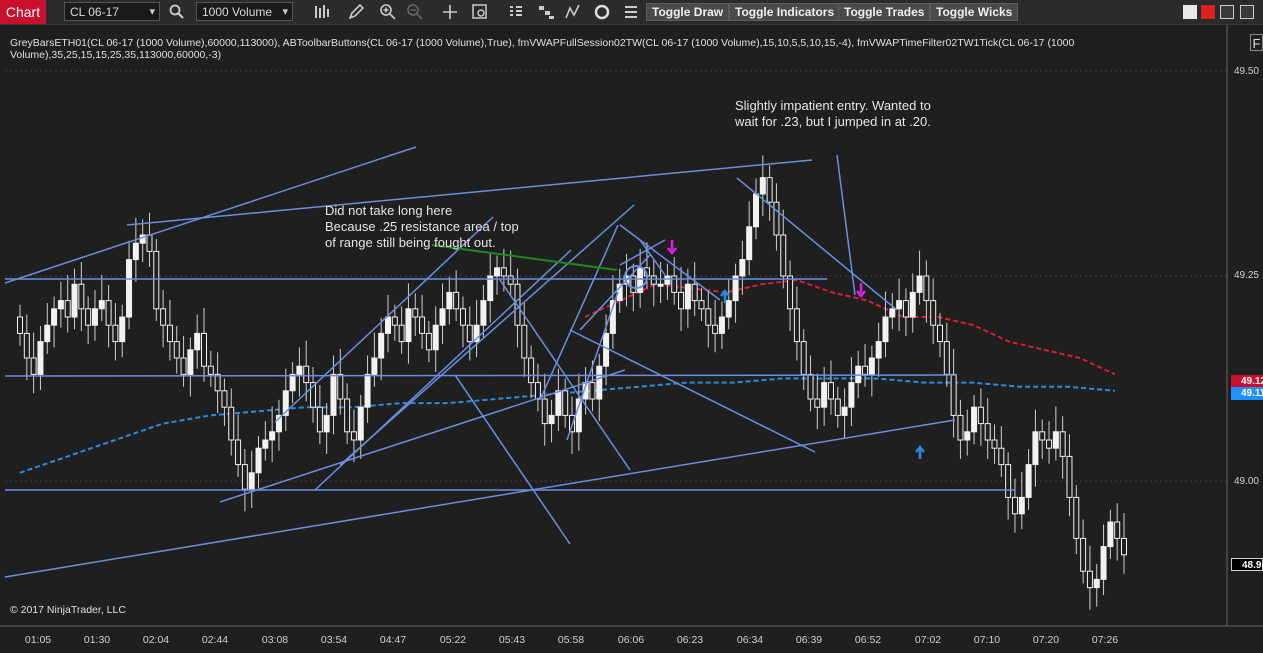  Describe the element at coordinates (546, 12) in the screenshot. I see `strategies-icon` at that location.